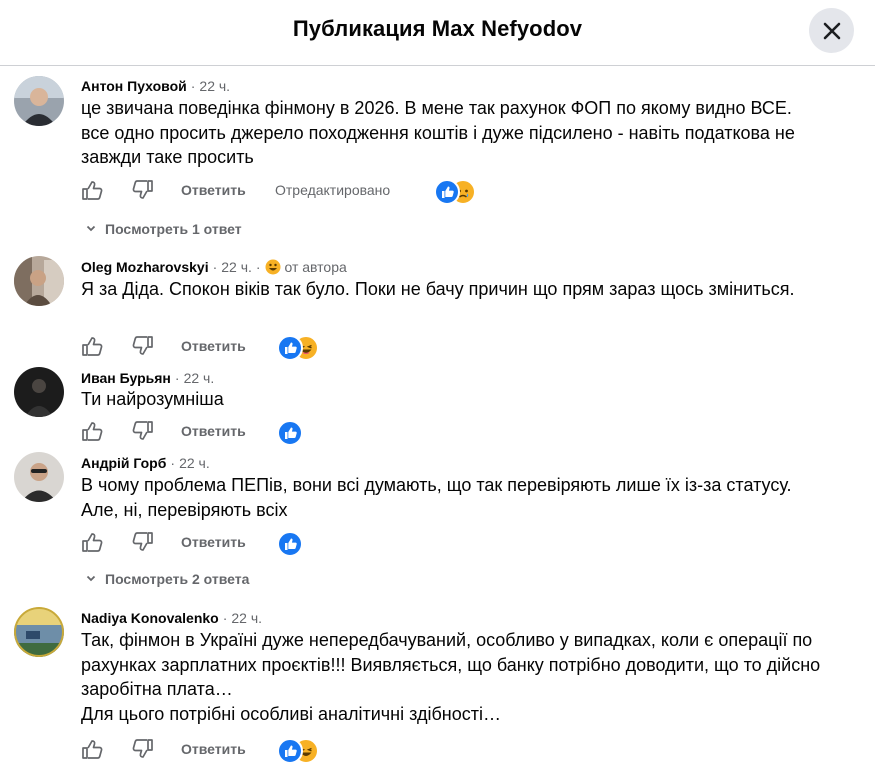 The height and width of the screenshot is (765, 875). Describe the element at coordinates (126, 378) in the screenshot. I see `comment-author: Иван Бурьян` at that location.